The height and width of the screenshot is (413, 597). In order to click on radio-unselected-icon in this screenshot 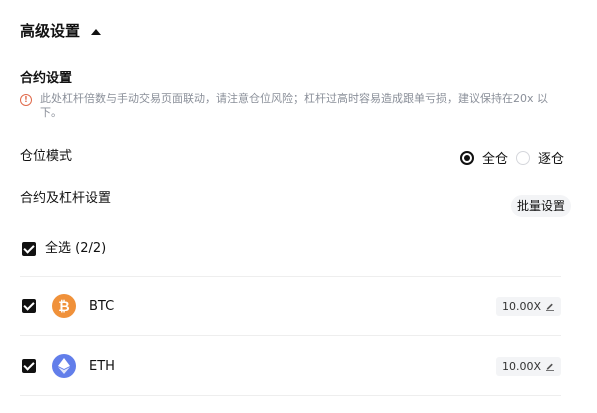, I will do `click(522, 157)`.